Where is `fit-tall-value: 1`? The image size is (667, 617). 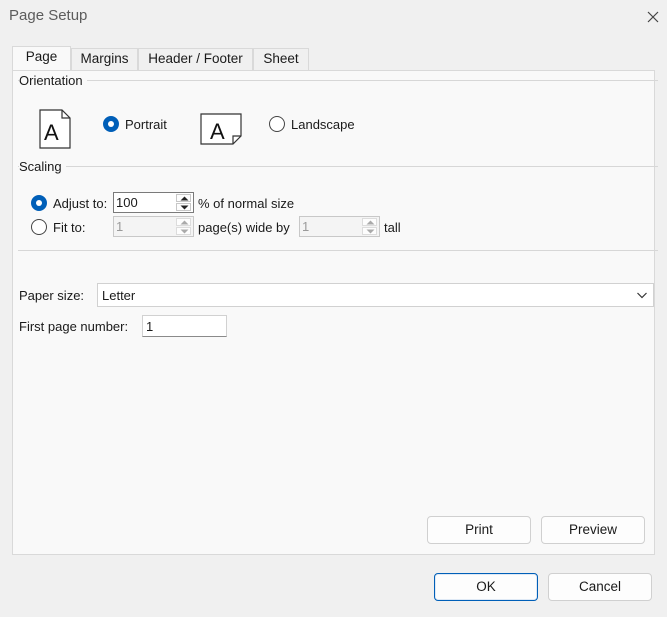 fit-tall-value: 1 is located at coordinates (305, 226).